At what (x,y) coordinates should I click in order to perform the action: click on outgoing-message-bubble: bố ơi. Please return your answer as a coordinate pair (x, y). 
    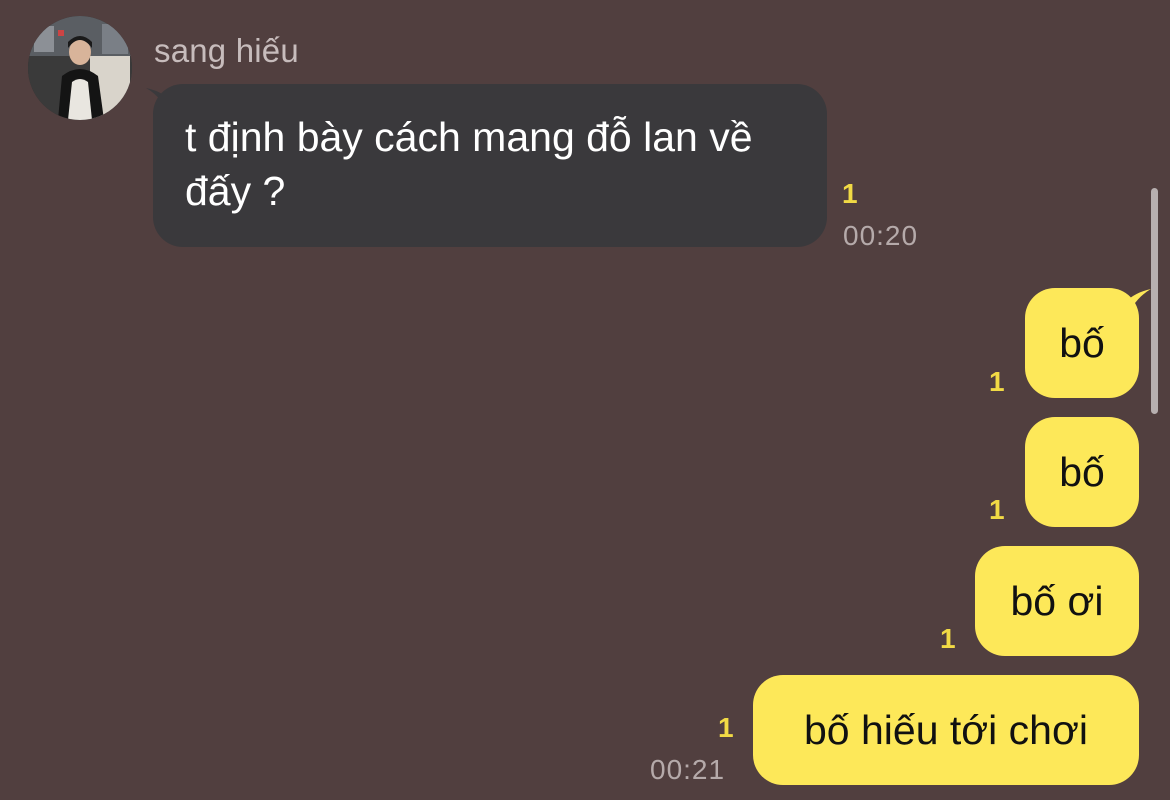
    Looking at the image, I should click on (1057, 601).